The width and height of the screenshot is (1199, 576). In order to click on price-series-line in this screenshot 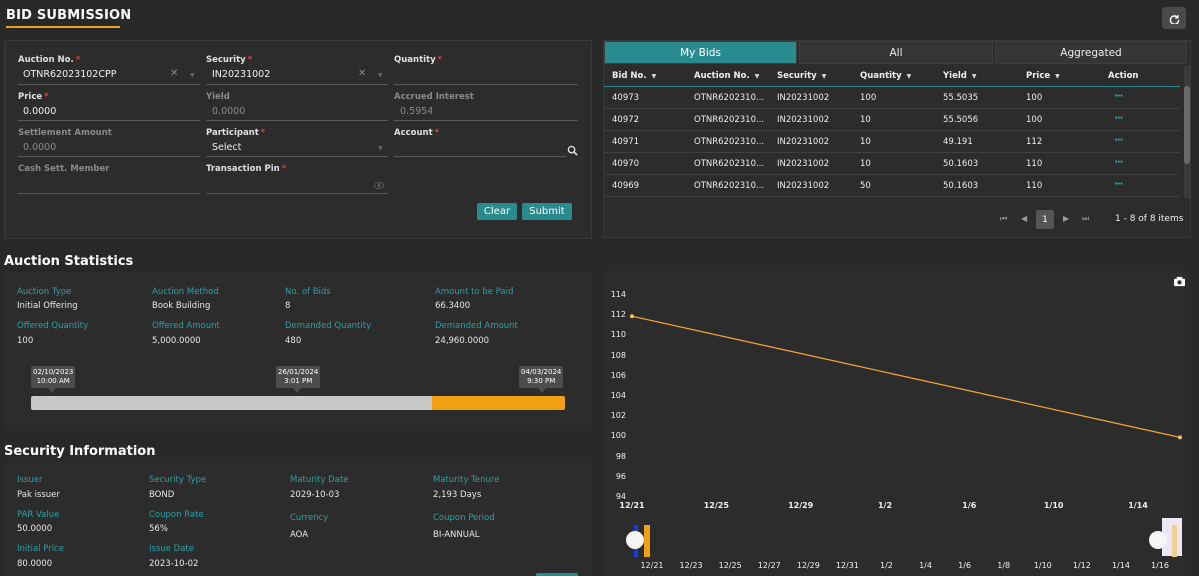, I will do `click(906, 377)`.